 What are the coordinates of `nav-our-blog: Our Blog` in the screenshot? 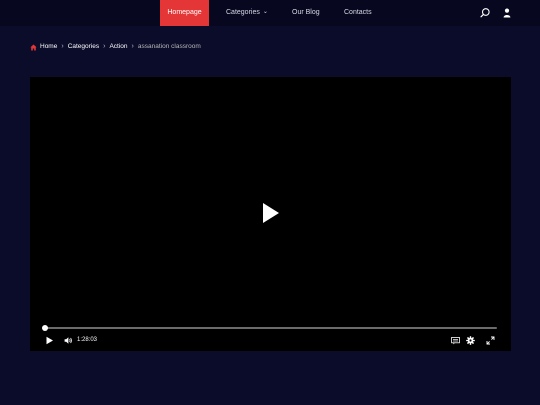 It's located at (306, 13).